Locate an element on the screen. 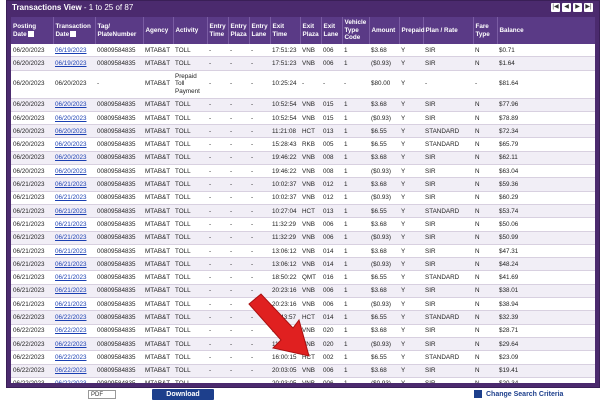 The width and height of the screenshot is (604, 400). table-cell: $32.39 is located at coordinates (546, 317).